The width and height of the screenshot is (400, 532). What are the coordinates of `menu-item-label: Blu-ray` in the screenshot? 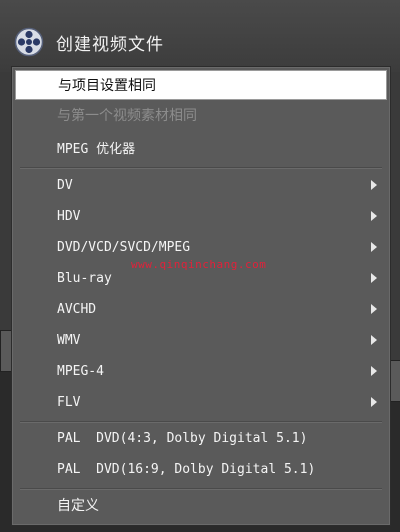 It's located at (84, 278).